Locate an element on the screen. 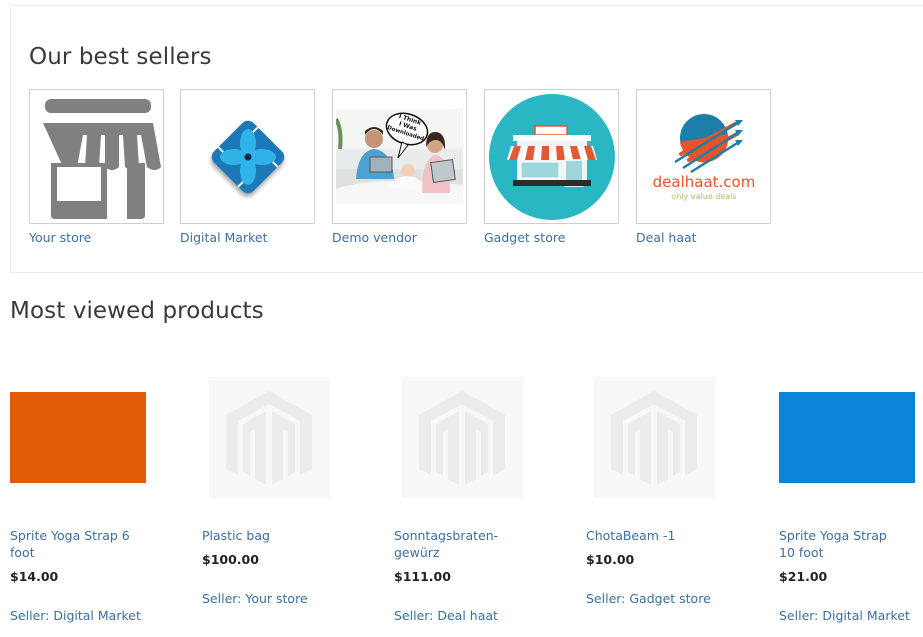 This screenshot has width=923, height=637. product-seller-link: Seller: Deal haat is located at coordinates (469, 615).